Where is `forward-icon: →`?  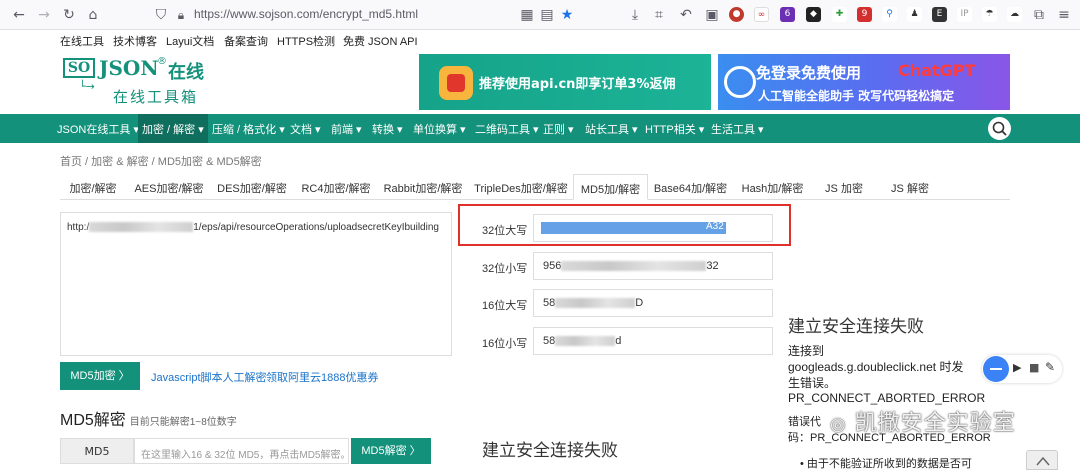
forward-icon: → is located at coordinates (44, 15).